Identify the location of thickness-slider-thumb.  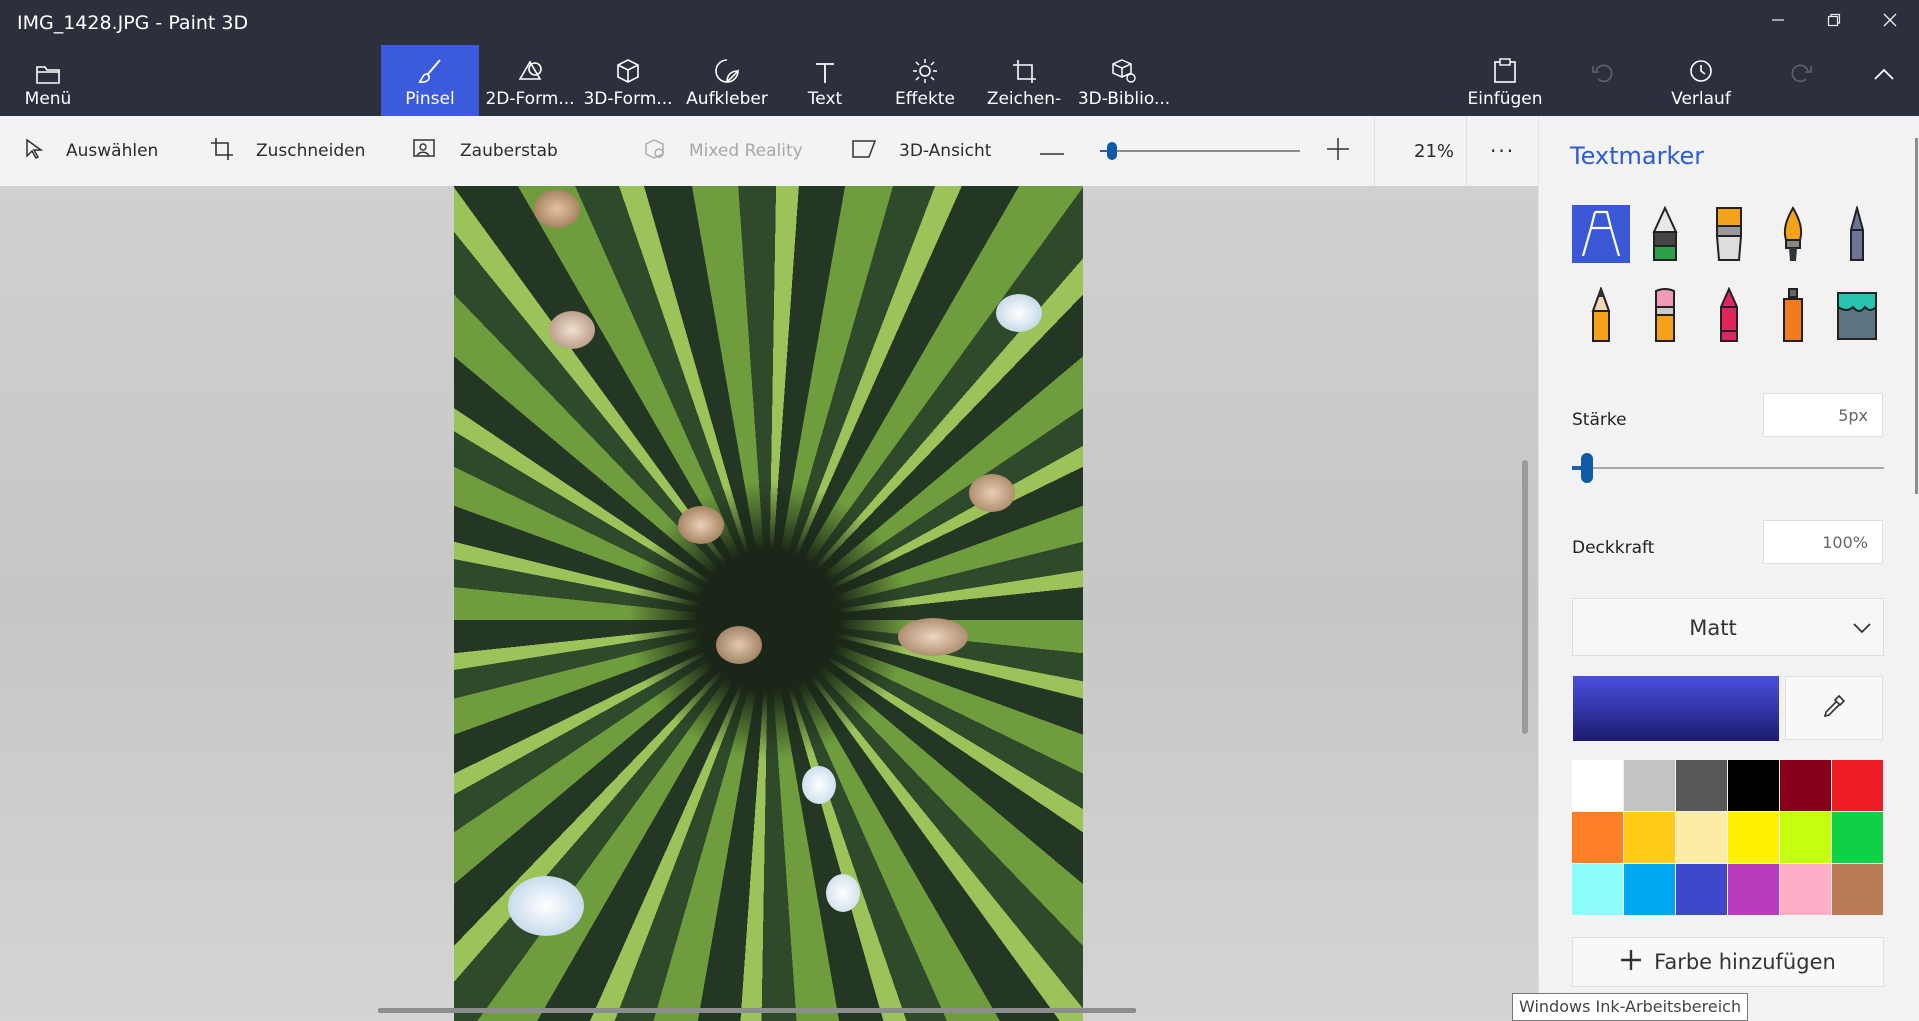
(1587, 468).